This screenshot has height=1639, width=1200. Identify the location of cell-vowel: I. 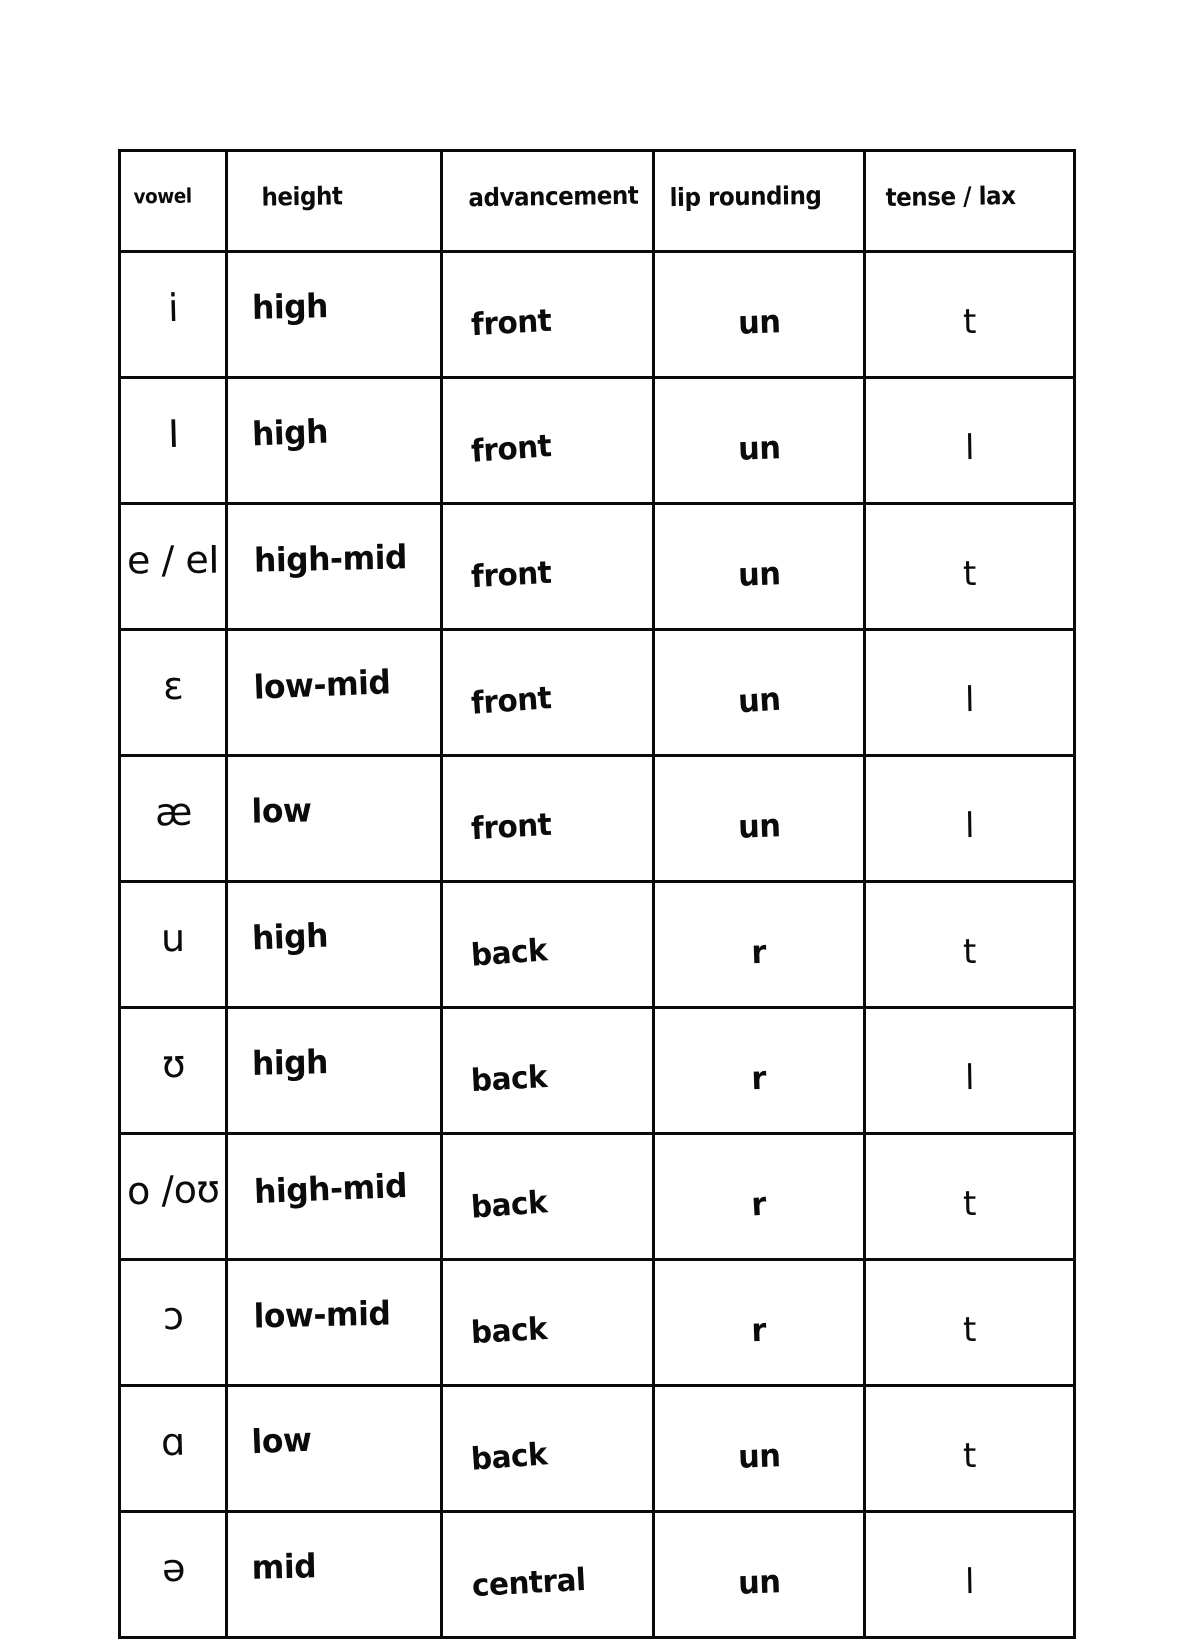
(173, 440).